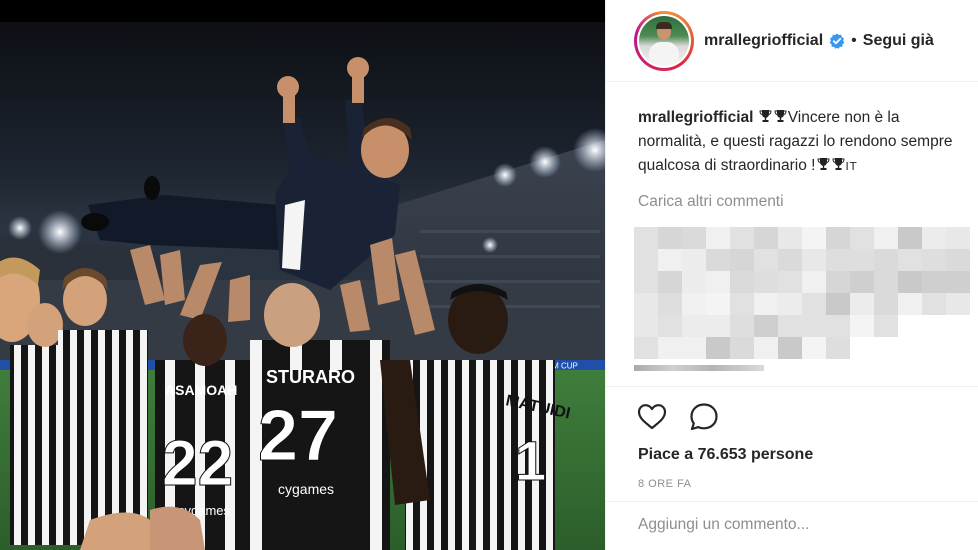  What do you see at coordinates (763, 41) in the screenshot?
I see `author-username: mrallegriofficial` at bounding box center [763, 41].